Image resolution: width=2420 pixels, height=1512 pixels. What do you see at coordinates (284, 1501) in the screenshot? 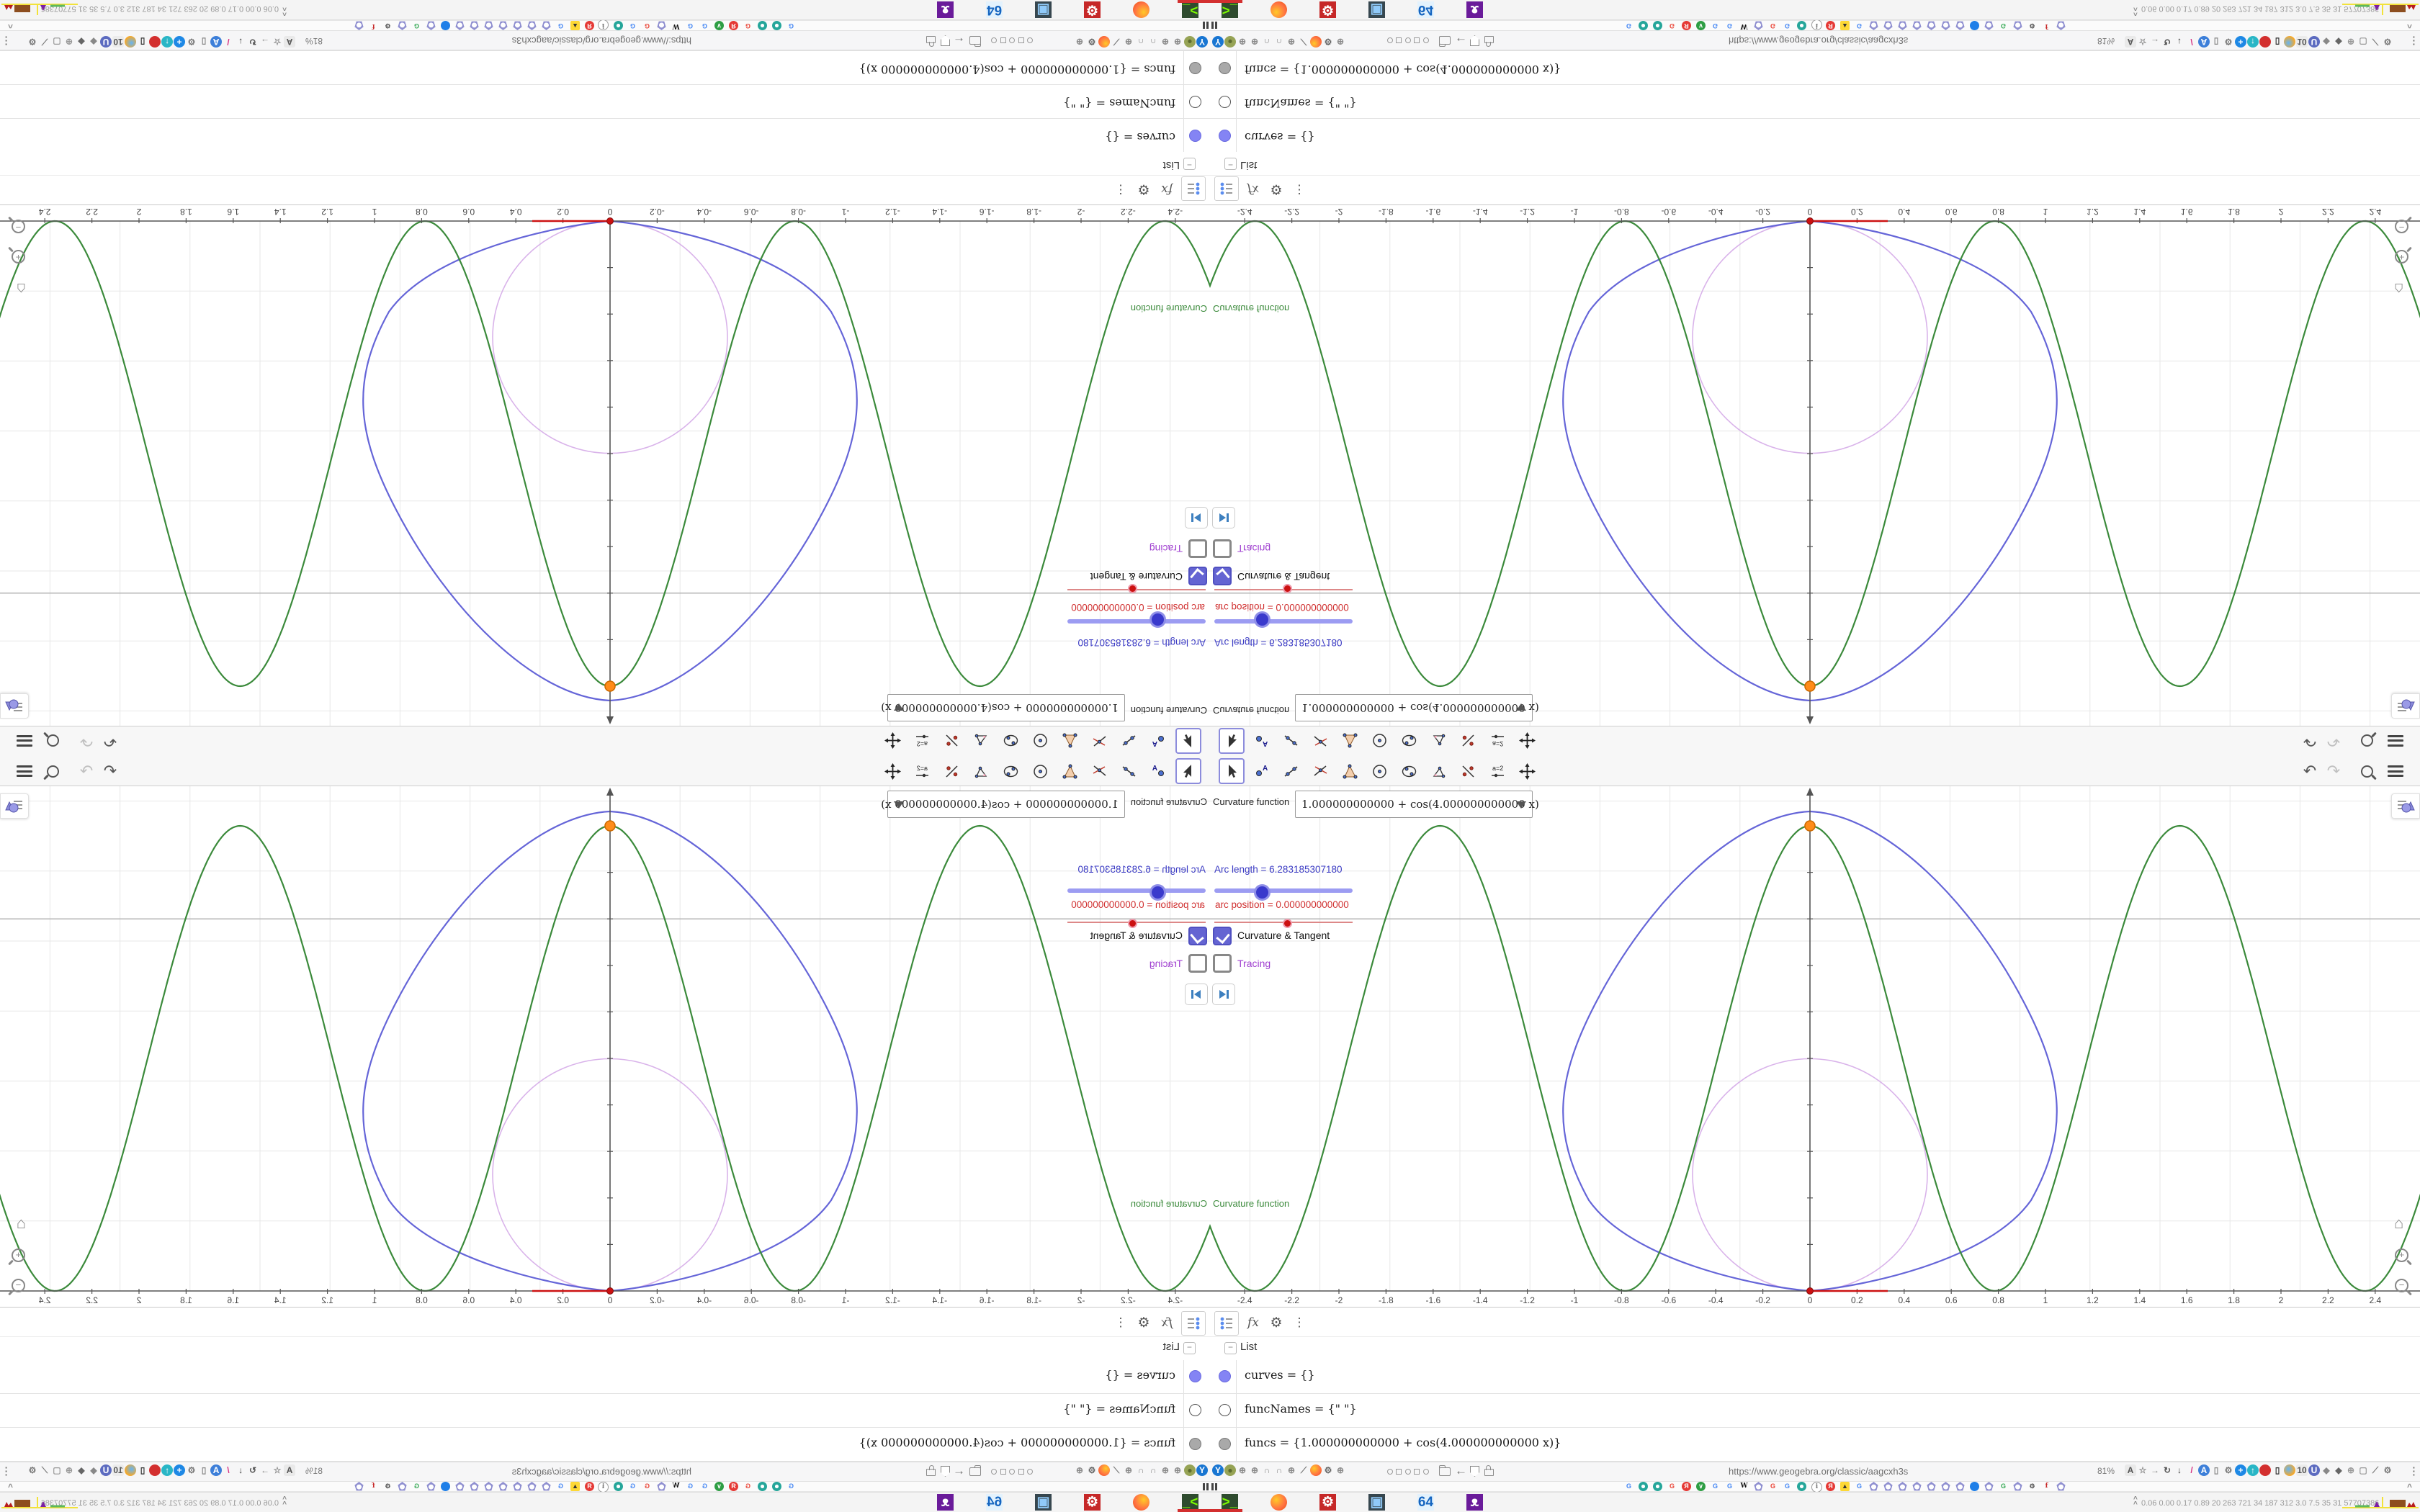
I see `chevron-up-icon: ^ ^` at bounding box center [284, 1501].